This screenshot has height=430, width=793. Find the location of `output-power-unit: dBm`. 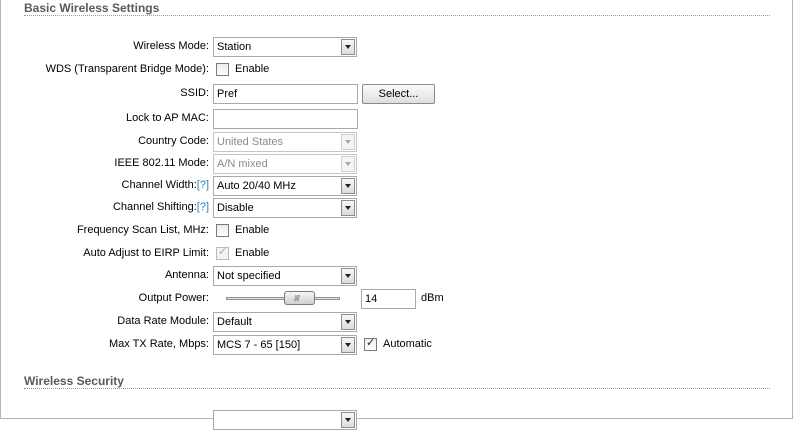

output-power-unit: dBm is located at coordinates (432, 298).